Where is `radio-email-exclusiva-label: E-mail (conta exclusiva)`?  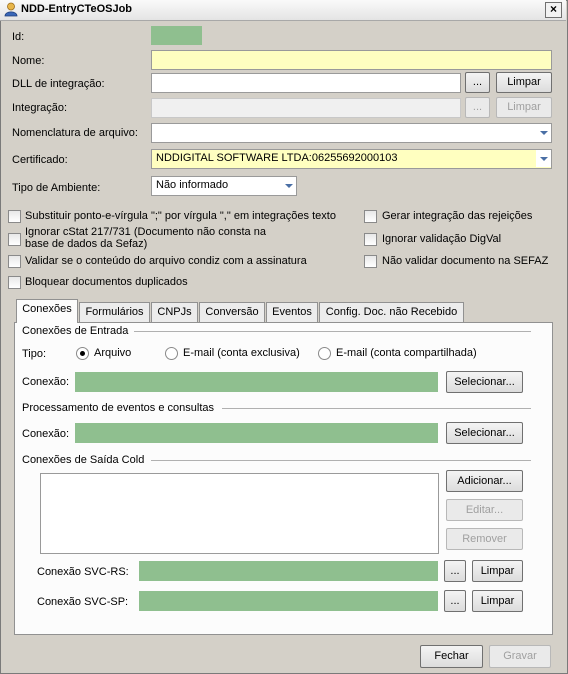
radio-email-exclusiva-label: E-mail (conta exclusiva) is located at coordinates (241, 353).